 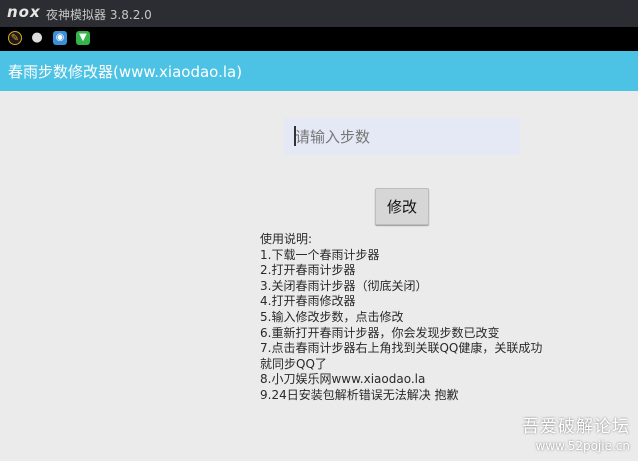 I want to click on step-count-input, so click(x=402, y=136).